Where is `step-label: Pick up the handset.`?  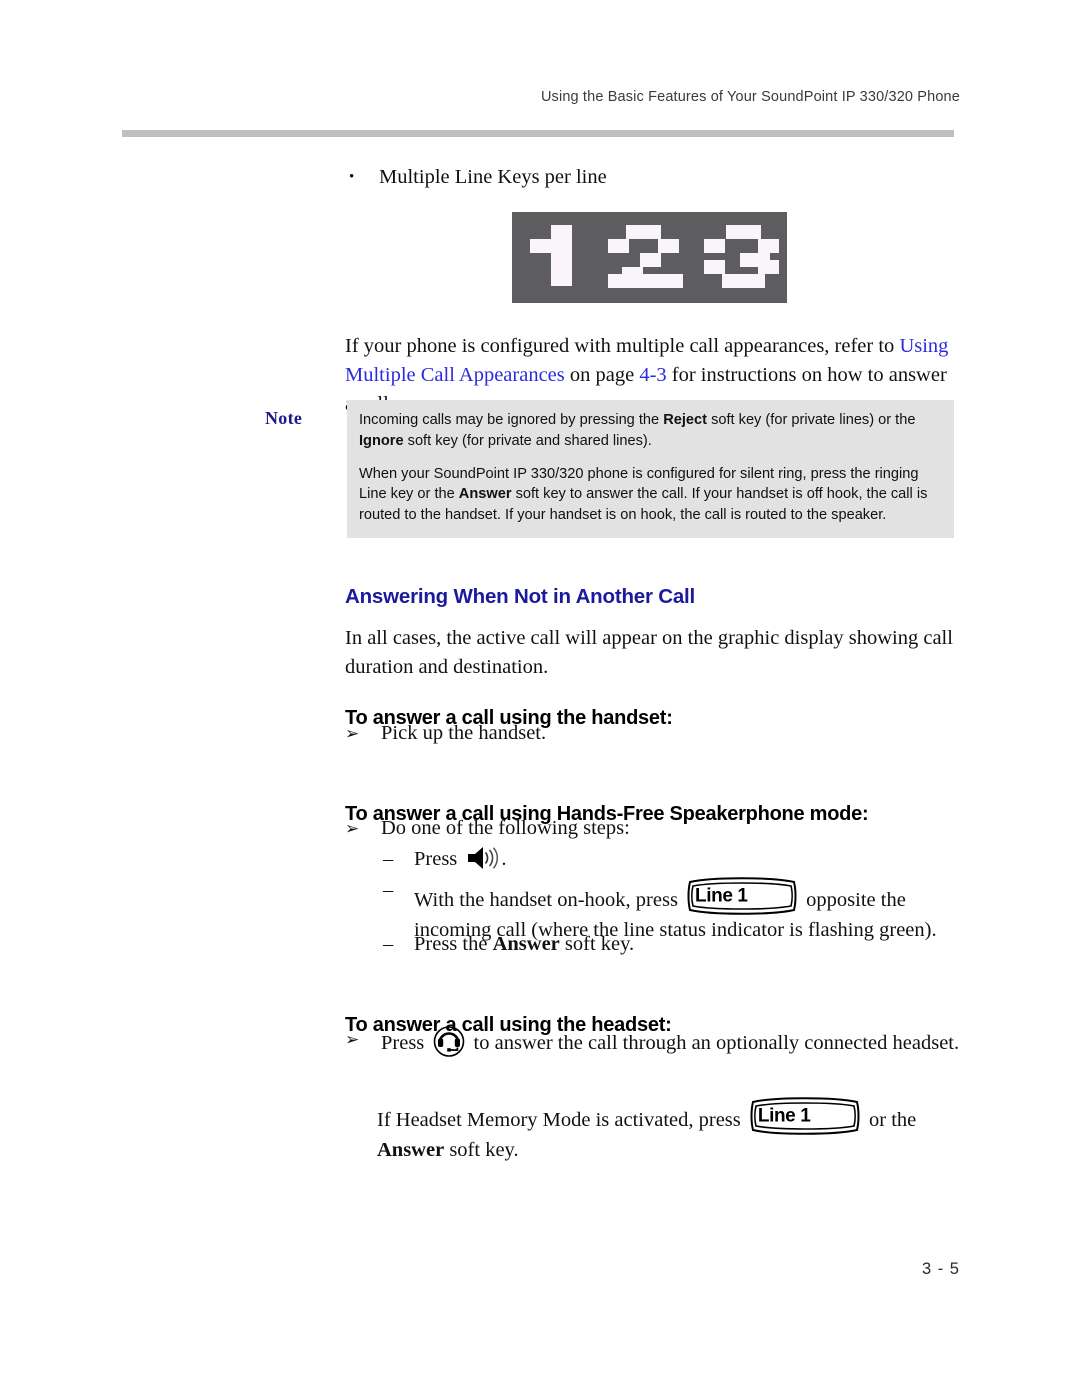 step-label: Pick up the handset. is located at coordinates (464, 733).